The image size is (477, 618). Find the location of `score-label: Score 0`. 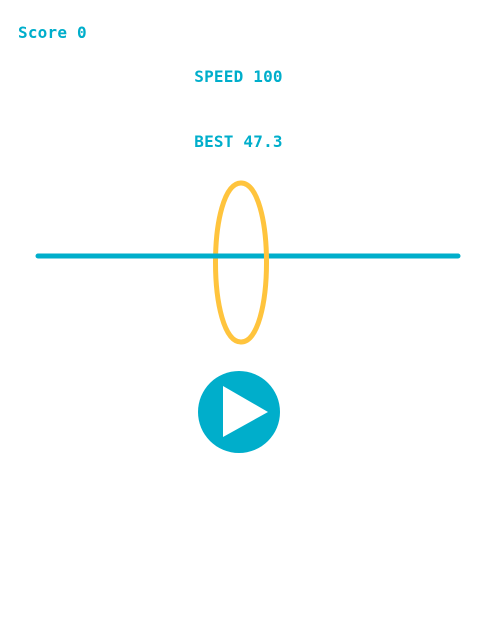

score-label: Score 0 is located at coordinates (52, 32).